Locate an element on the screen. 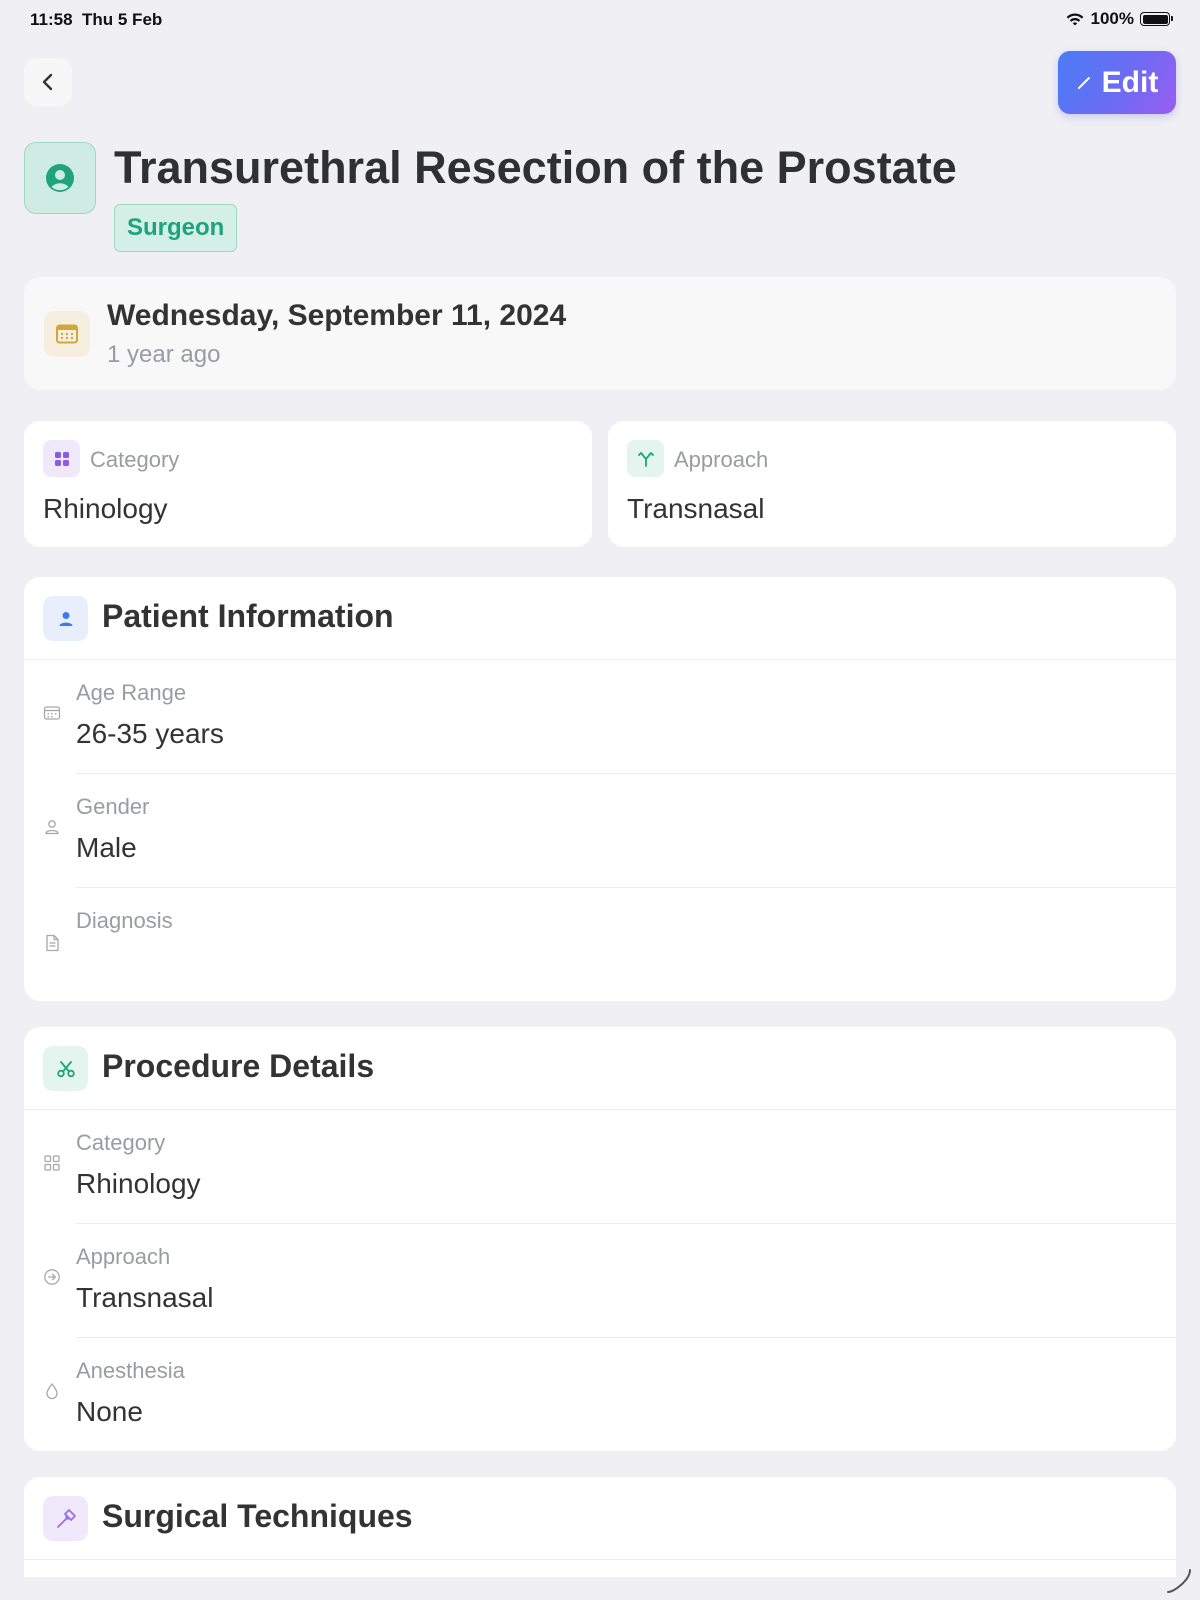 The image size is (1200, 1600). back-chevron-icon is located at coordinates (47, 82).